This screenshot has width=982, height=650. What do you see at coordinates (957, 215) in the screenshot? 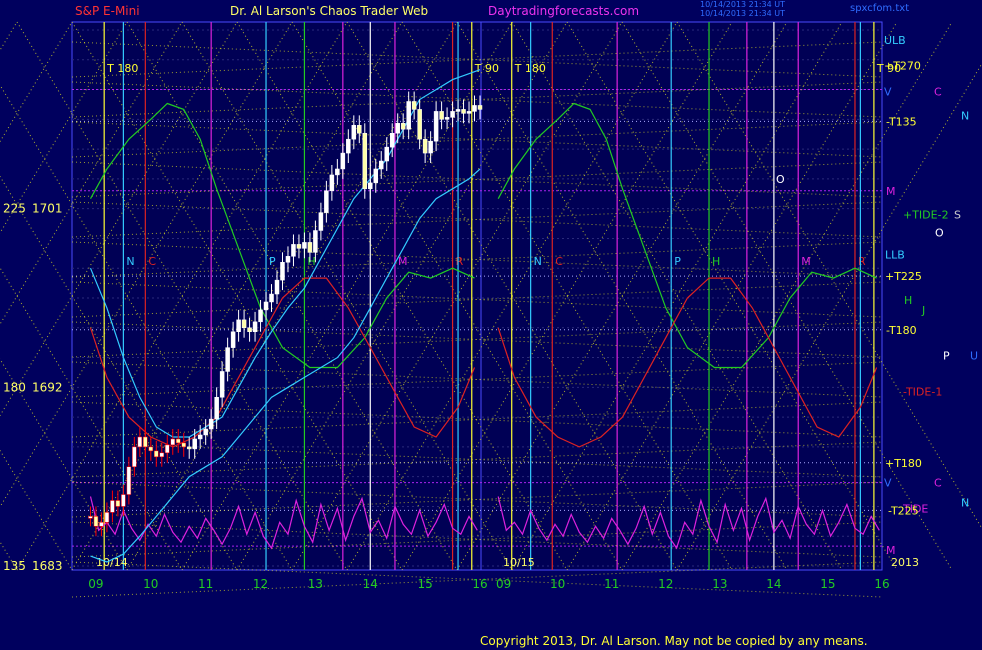
I see `level-label: S` at bounding box center [957, 215].